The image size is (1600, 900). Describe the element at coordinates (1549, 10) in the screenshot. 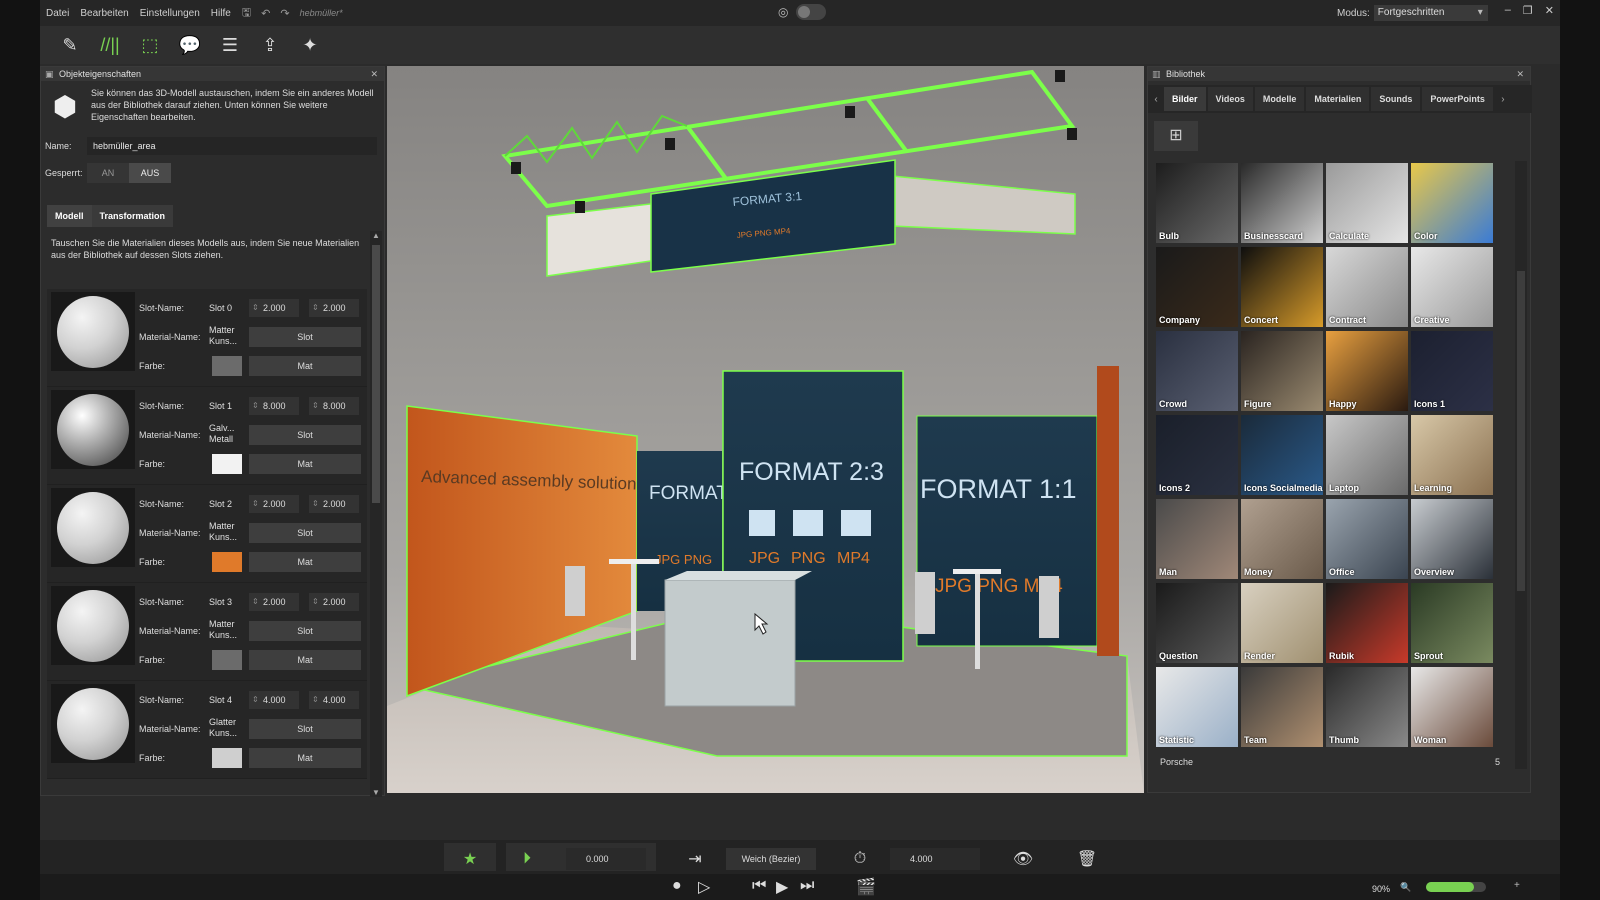

I see `close-window-icon: ✕` at that location.